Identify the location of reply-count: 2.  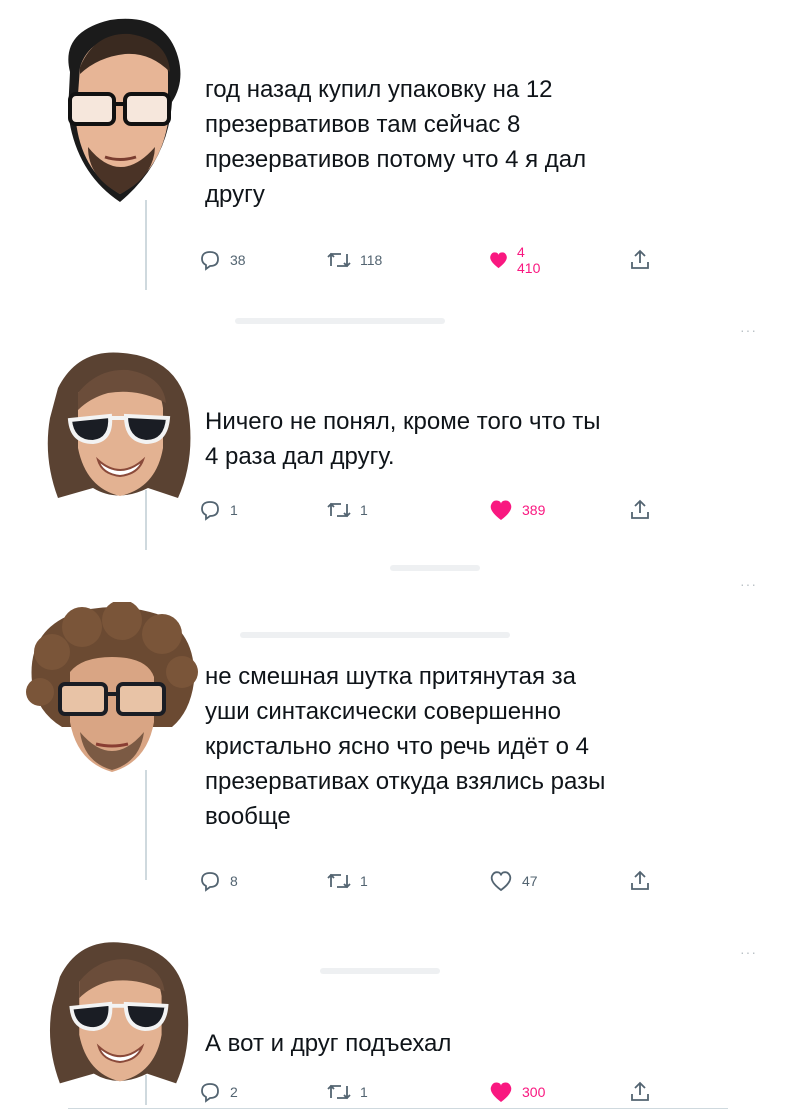
(234, 1092).